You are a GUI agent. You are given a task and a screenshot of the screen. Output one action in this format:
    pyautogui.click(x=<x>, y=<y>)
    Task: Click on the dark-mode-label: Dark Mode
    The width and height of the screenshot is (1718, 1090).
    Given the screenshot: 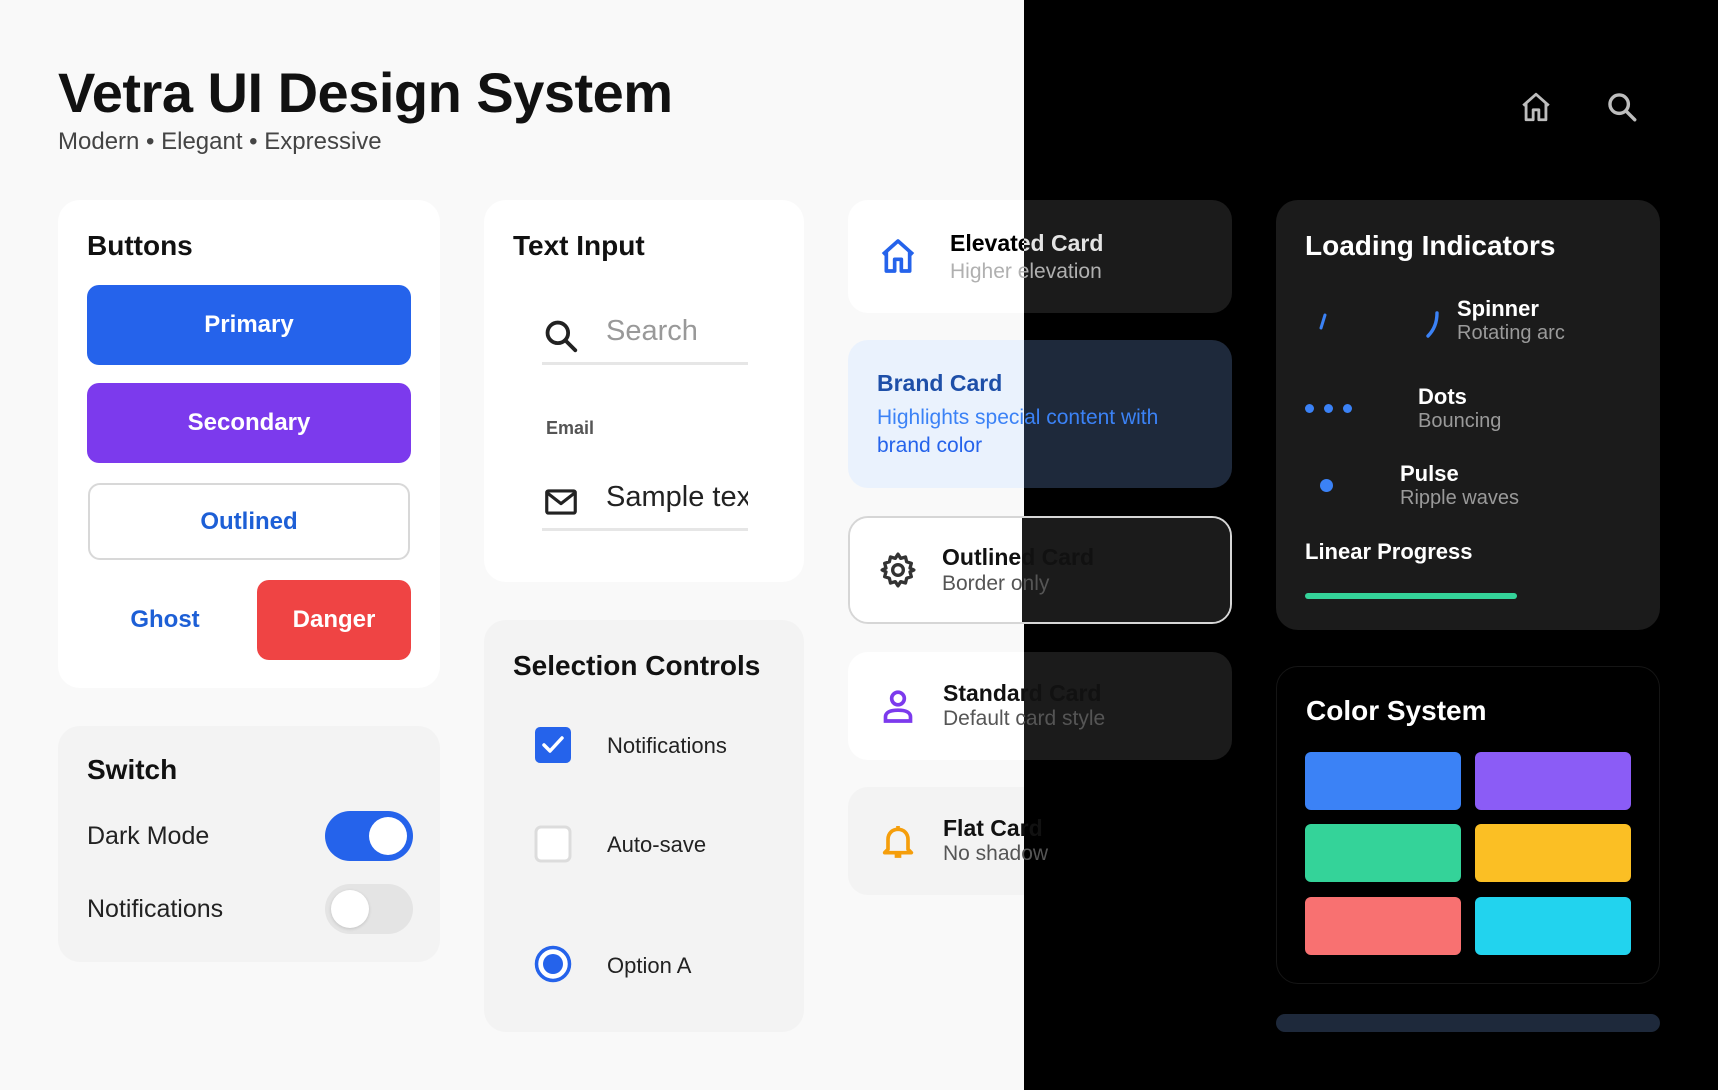 What is the action you would take?
    pyautogui.click(x=148, y=836)
    